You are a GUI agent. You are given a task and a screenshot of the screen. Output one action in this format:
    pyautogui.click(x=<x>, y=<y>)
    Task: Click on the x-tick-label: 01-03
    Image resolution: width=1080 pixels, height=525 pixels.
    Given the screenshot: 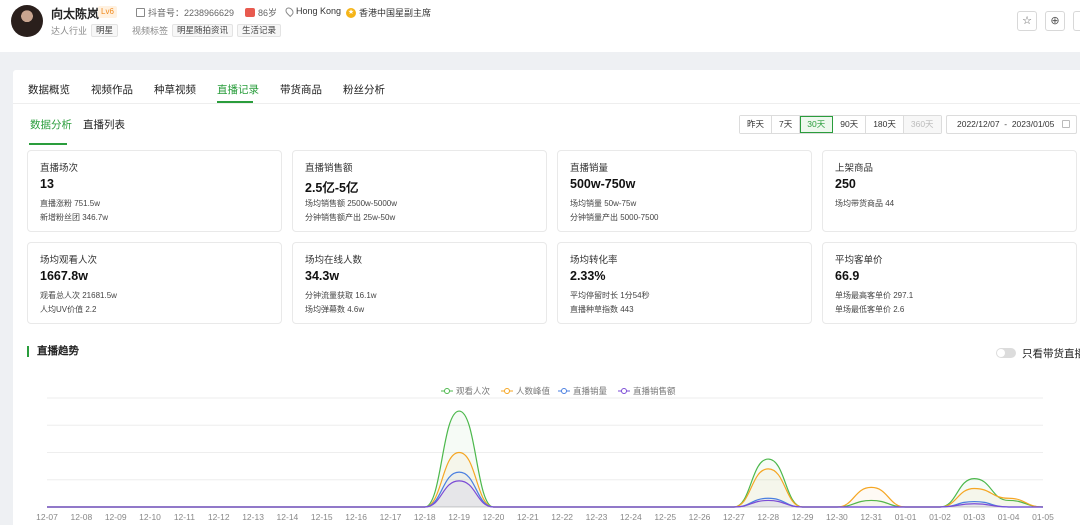 What is the action you would take?
    pyautogui.click(x=974, y=517)
    